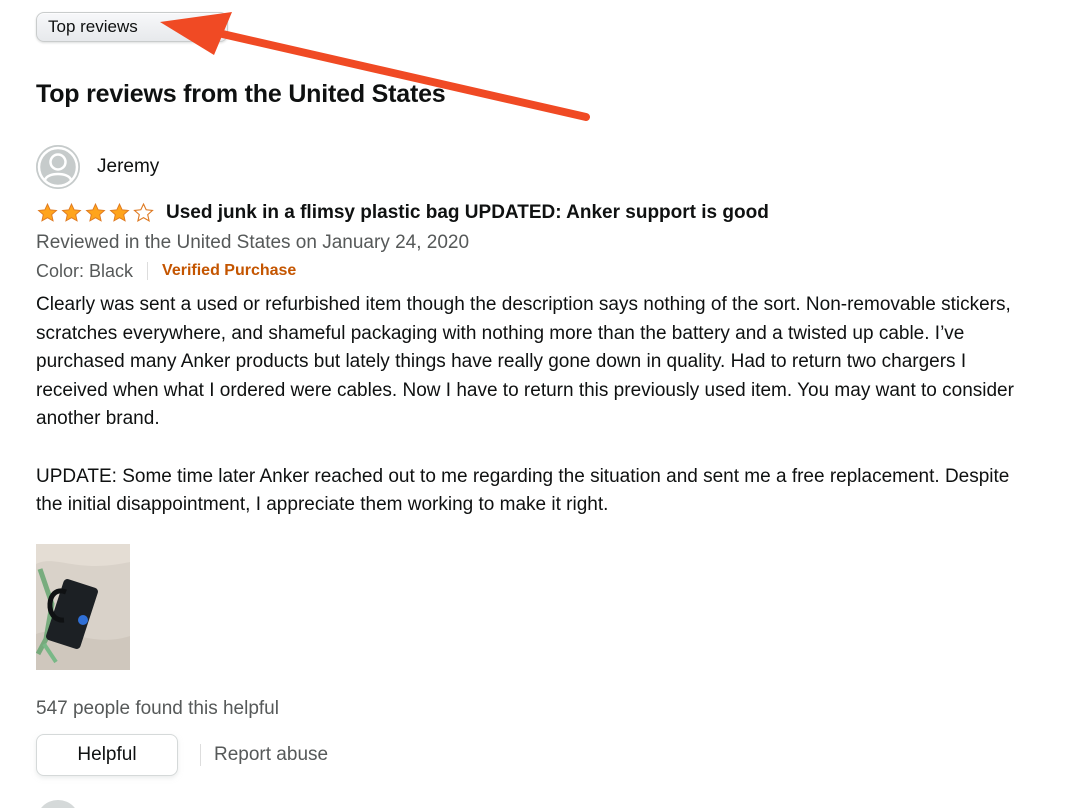 Image resolution: width=1080 pixels, height=808 pixels. Describe the element at coordinates (143, 212) in the screenshot. I see `star-empty-icon` at that location.